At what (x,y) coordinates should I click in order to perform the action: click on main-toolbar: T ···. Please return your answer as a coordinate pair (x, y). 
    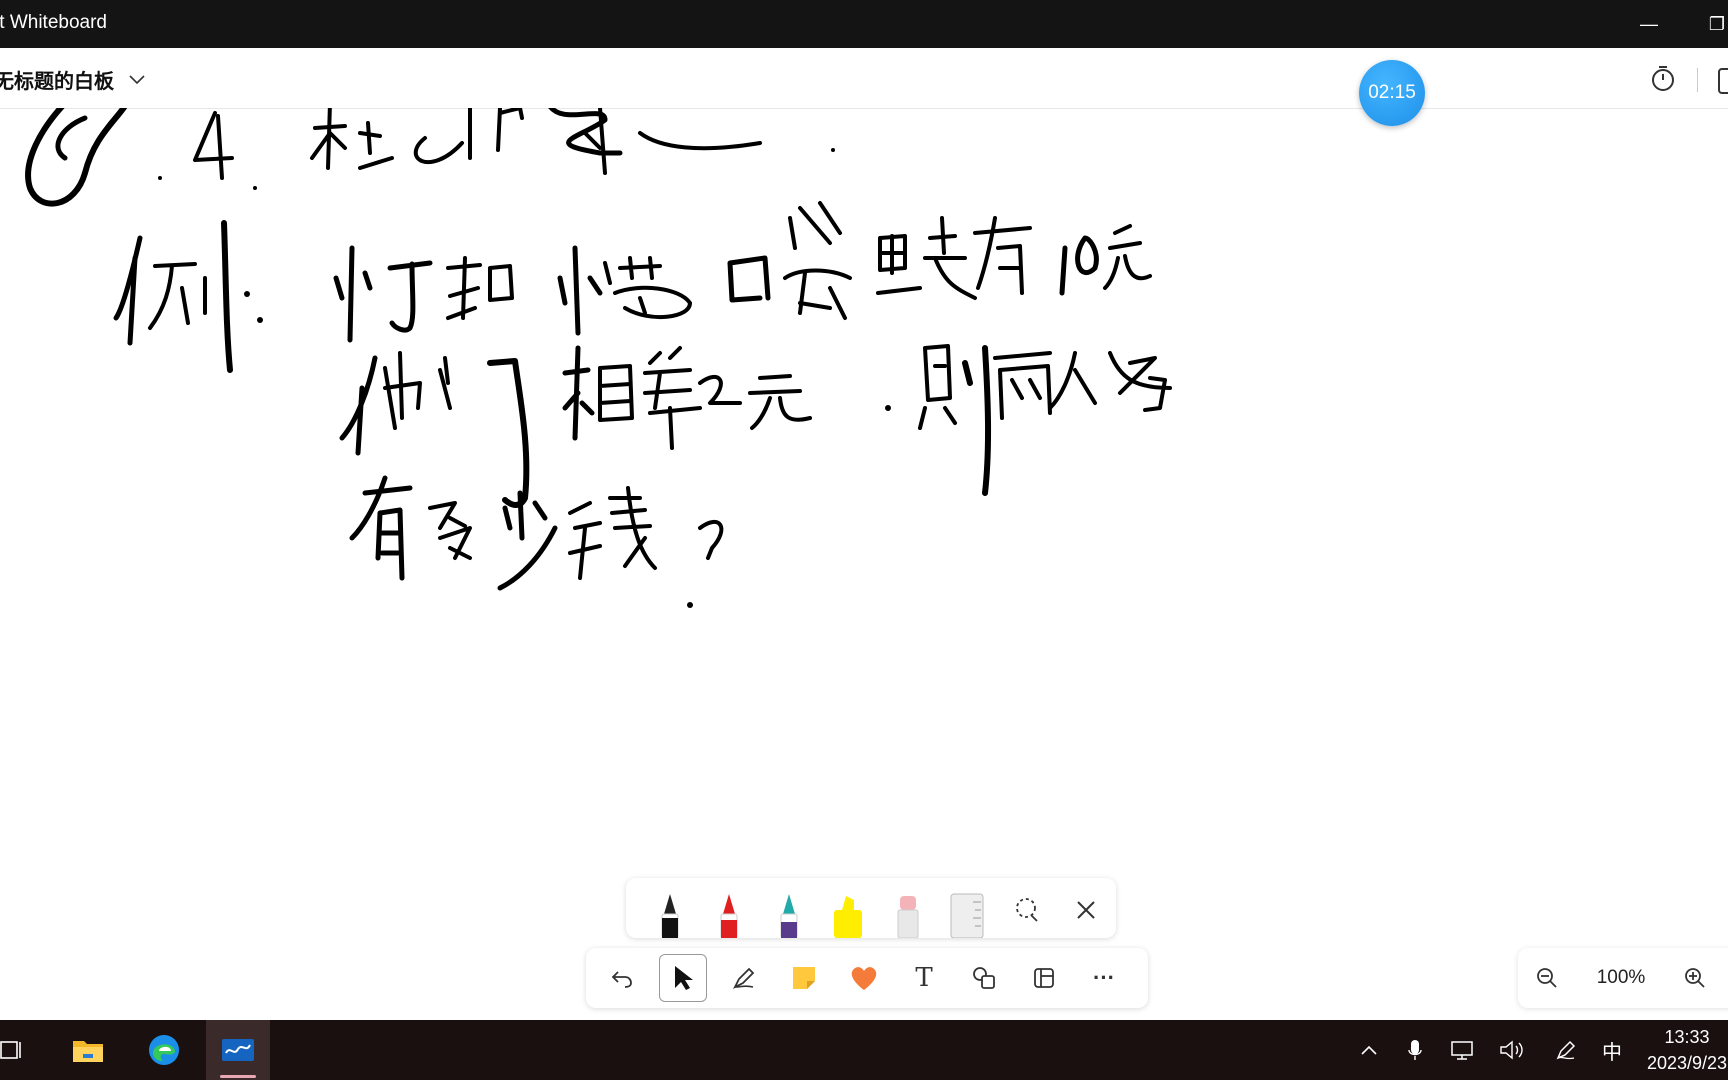
    Looking at the image, I should click on (867, 978).